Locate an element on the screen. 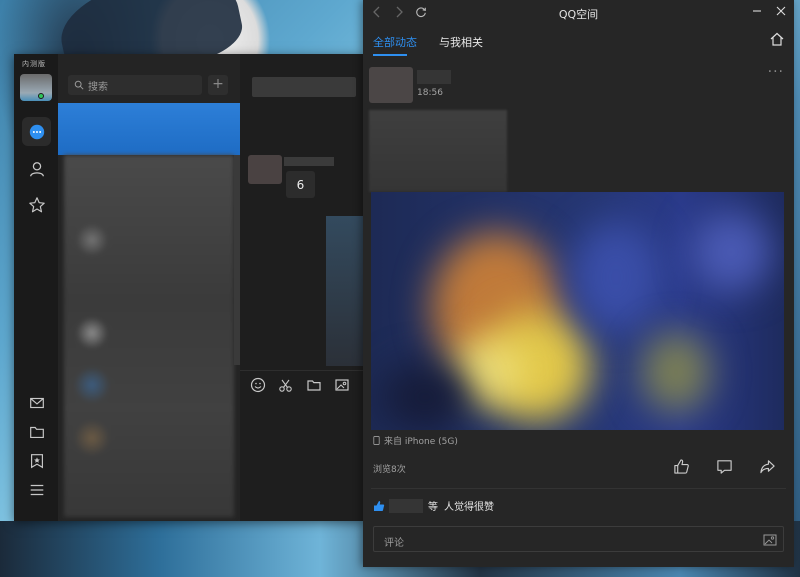  window-controls is located at coordinates (769, 11).